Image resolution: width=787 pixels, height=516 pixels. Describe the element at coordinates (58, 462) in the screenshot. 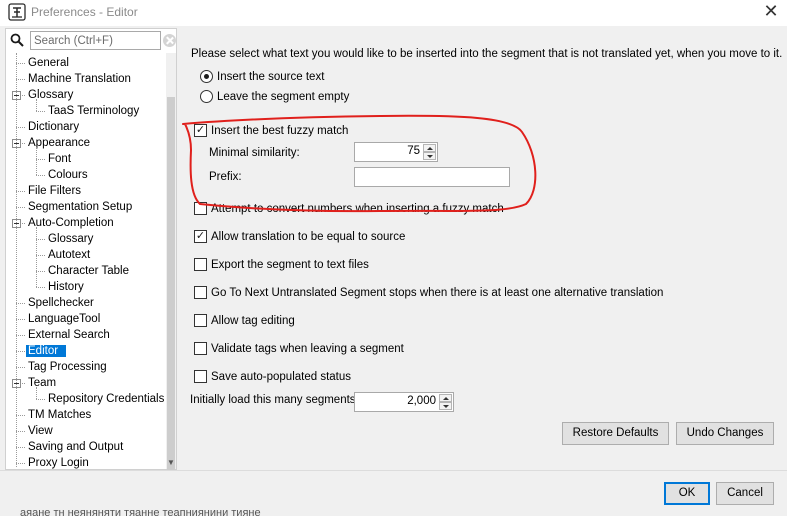

I see `tree-item: Proxy Login` at that location.